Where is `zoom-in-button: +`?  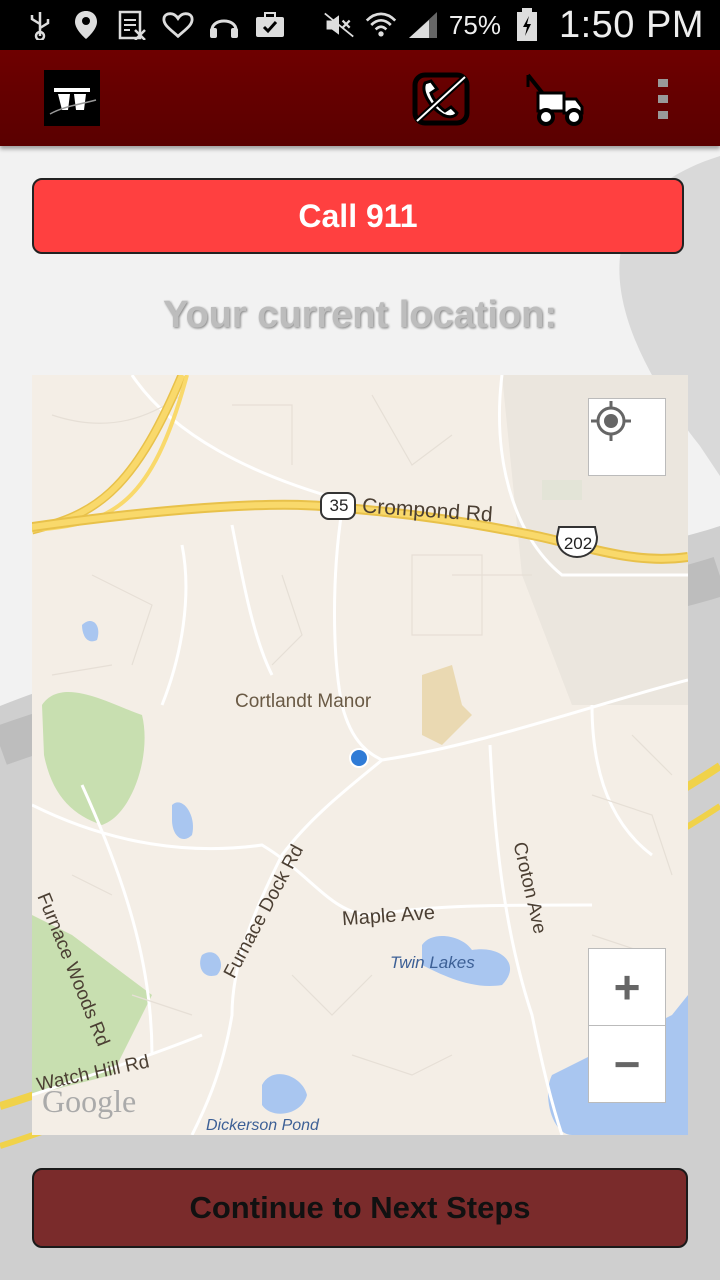 zoom-in-button: + is located at coordinates (627, 986).